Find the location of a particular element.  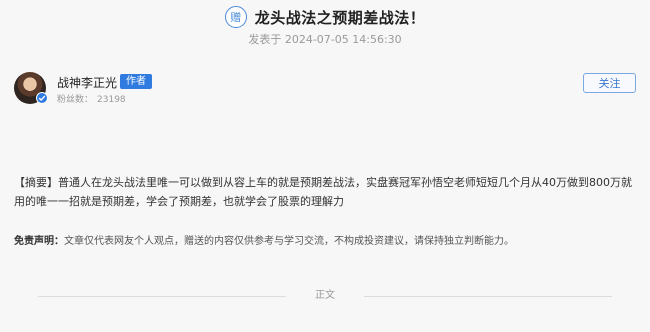

article-title: 龙头战法之预期差战法！ is located at coordinates (340, 17).